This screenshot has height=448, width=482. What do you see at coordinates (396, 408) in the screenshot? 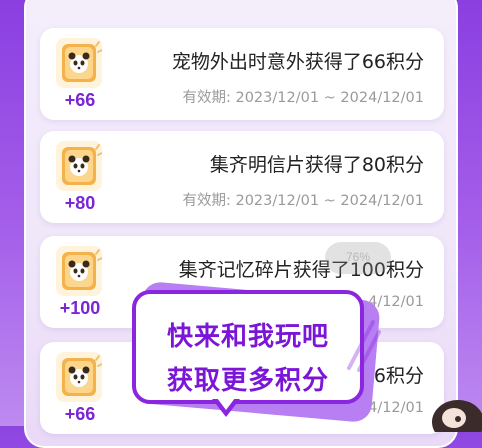
I see `validity-period: 4/12/01` at bounding box center [396, 408].